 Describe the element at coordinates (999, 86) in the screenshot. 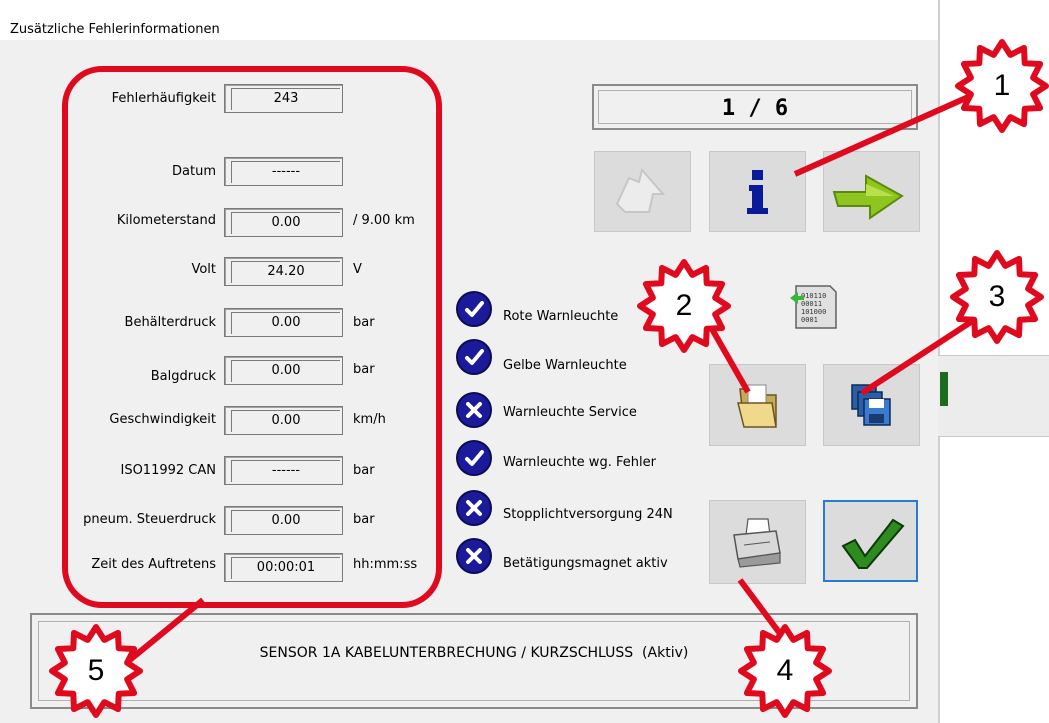

I see `callout-1: 1` at that location.